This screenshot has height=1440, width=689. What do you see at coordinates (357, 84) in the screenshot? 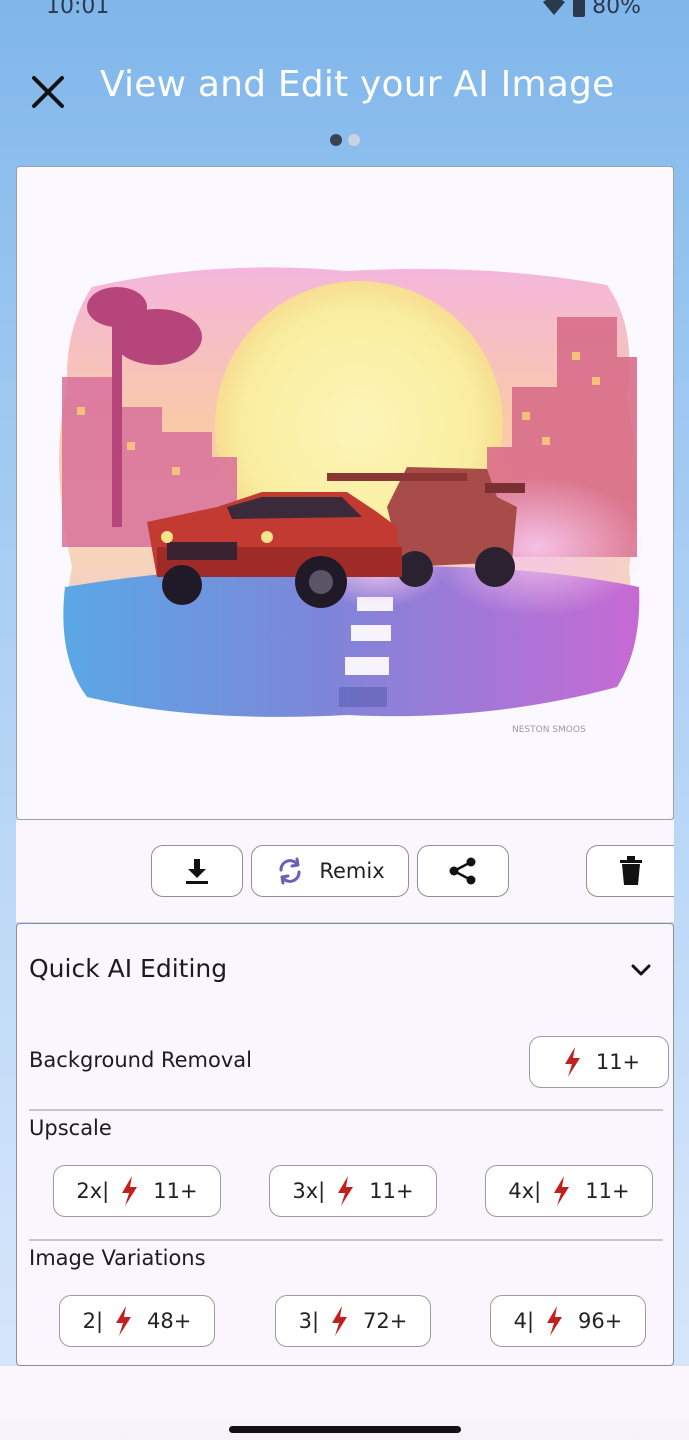
I see `page-title: View and Edit your AI Image` at bounding box center [357, 84].